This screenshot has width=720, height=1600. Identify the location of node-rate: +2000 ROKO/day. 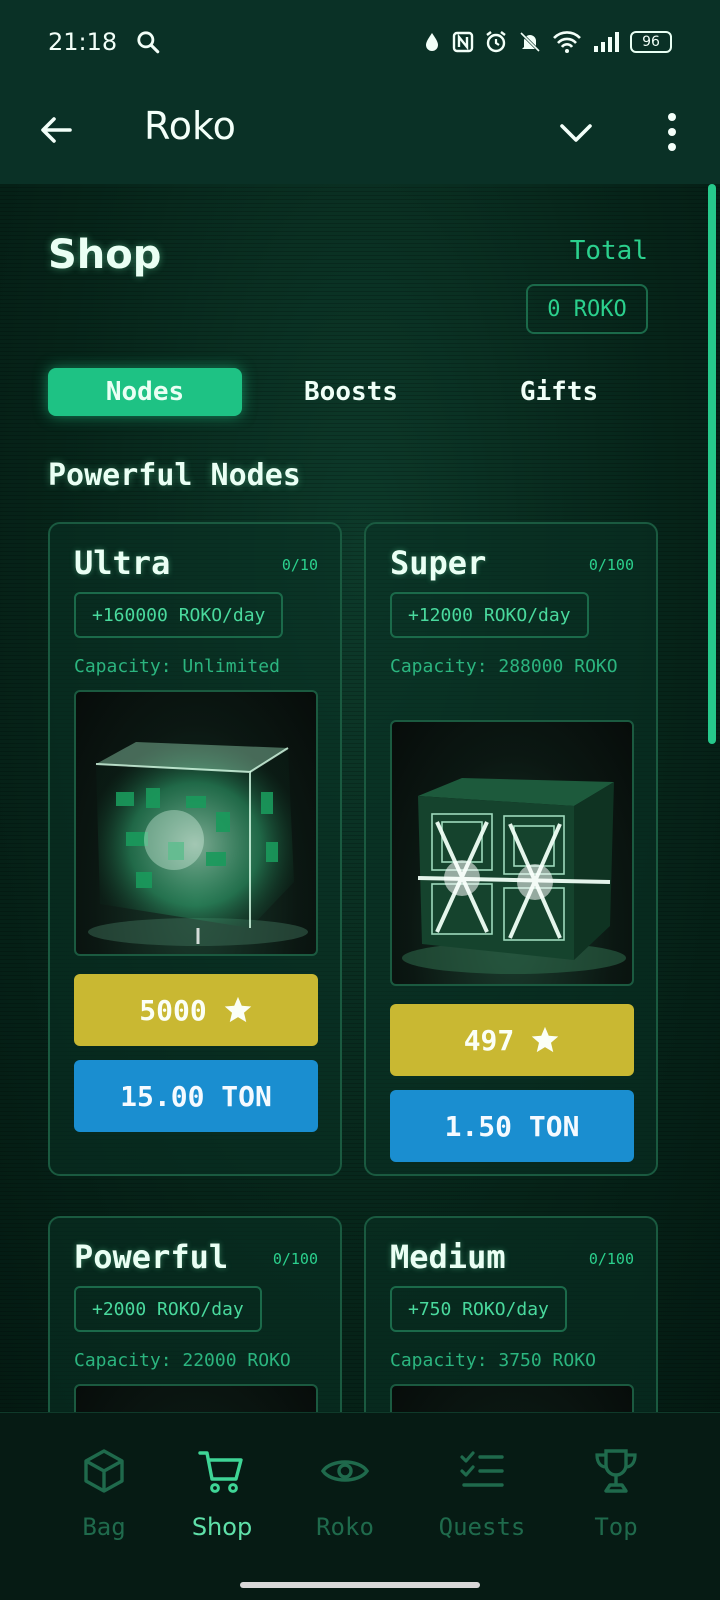
(168, 1309).